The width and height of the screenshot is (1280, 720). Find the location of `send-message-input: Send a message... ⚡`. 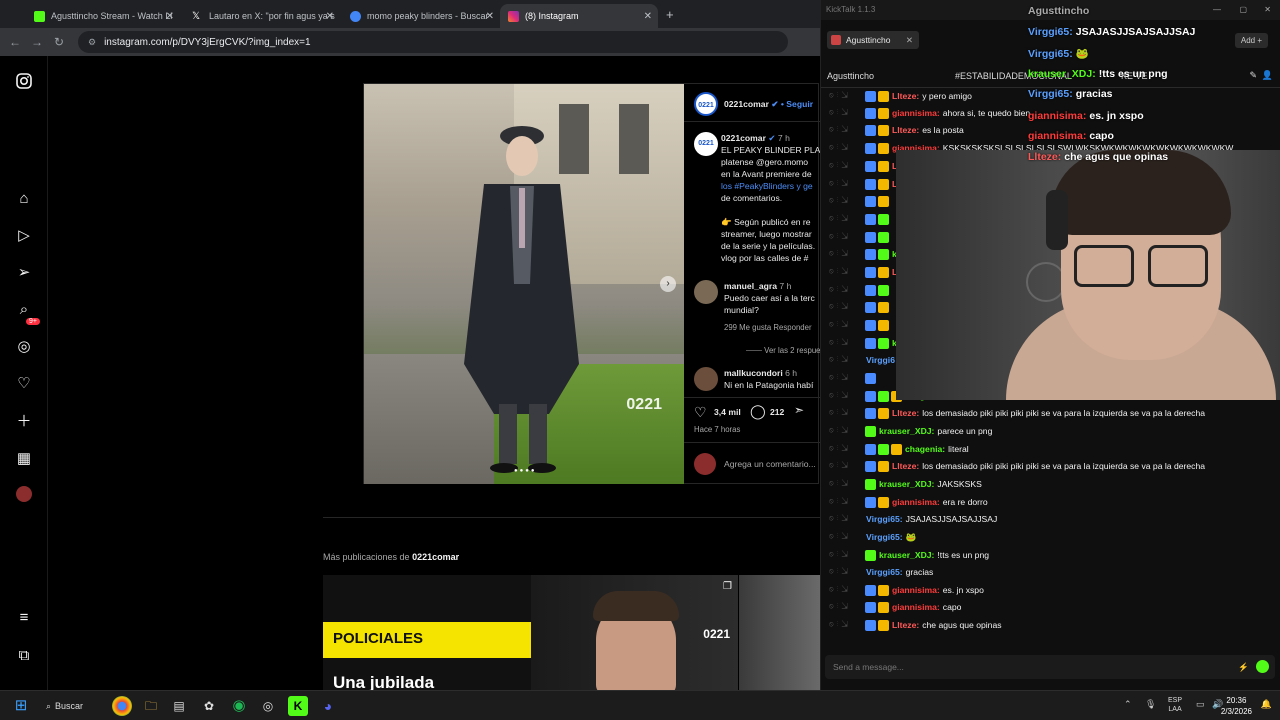

send-message-input: Send a message... ⚡ is located at coordinates (1050, 667).